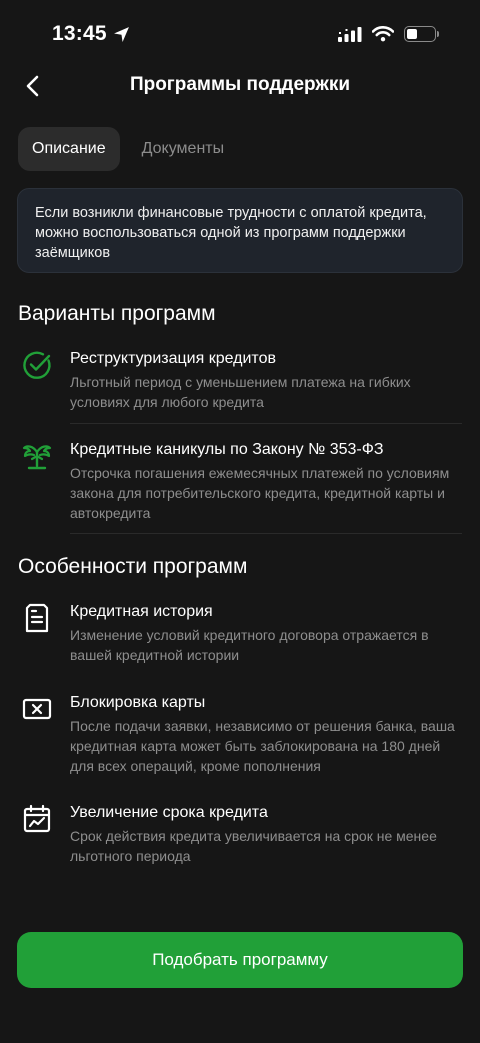 The height and width of the screenshot is (1043, 480). Describe the element at coordinates (37, 709) in the screenshot. I see `card-block-icon` at that location.